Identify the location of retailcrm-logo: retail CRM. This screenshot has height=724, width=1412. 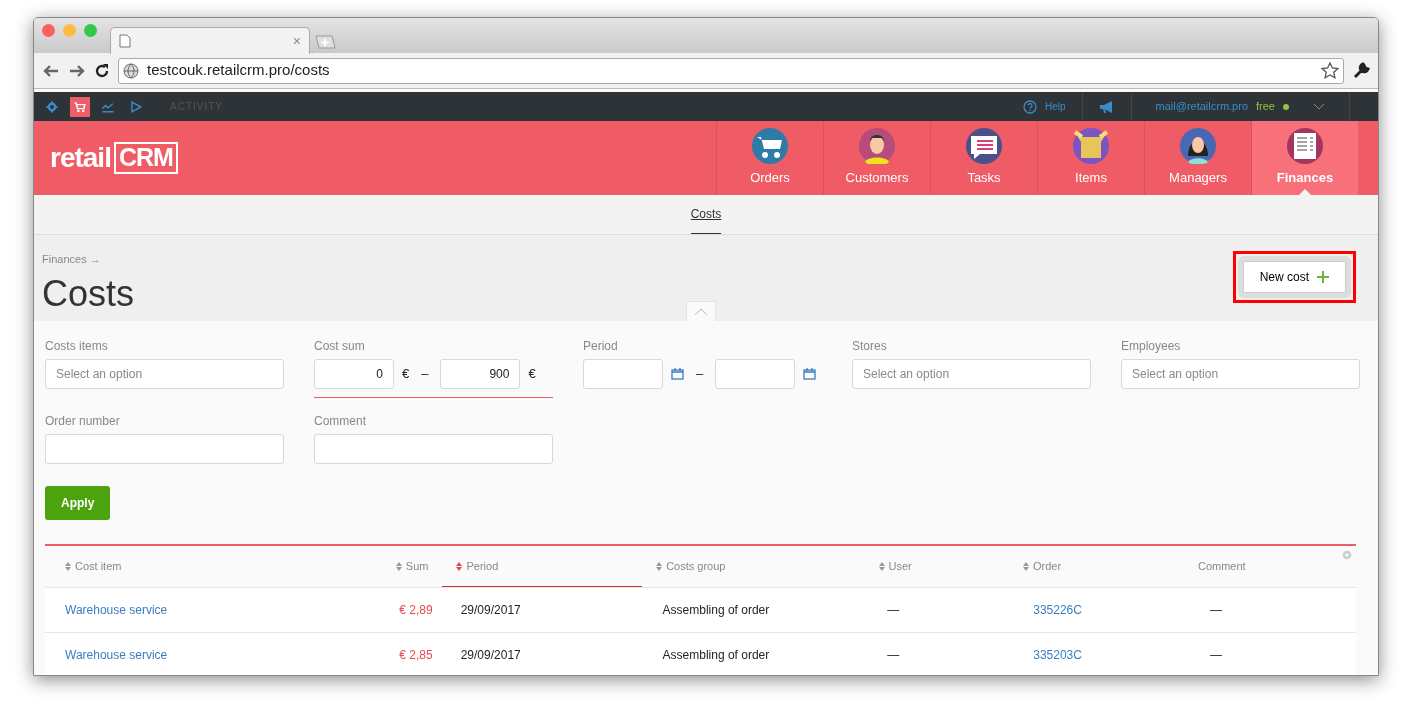
(114, 158).